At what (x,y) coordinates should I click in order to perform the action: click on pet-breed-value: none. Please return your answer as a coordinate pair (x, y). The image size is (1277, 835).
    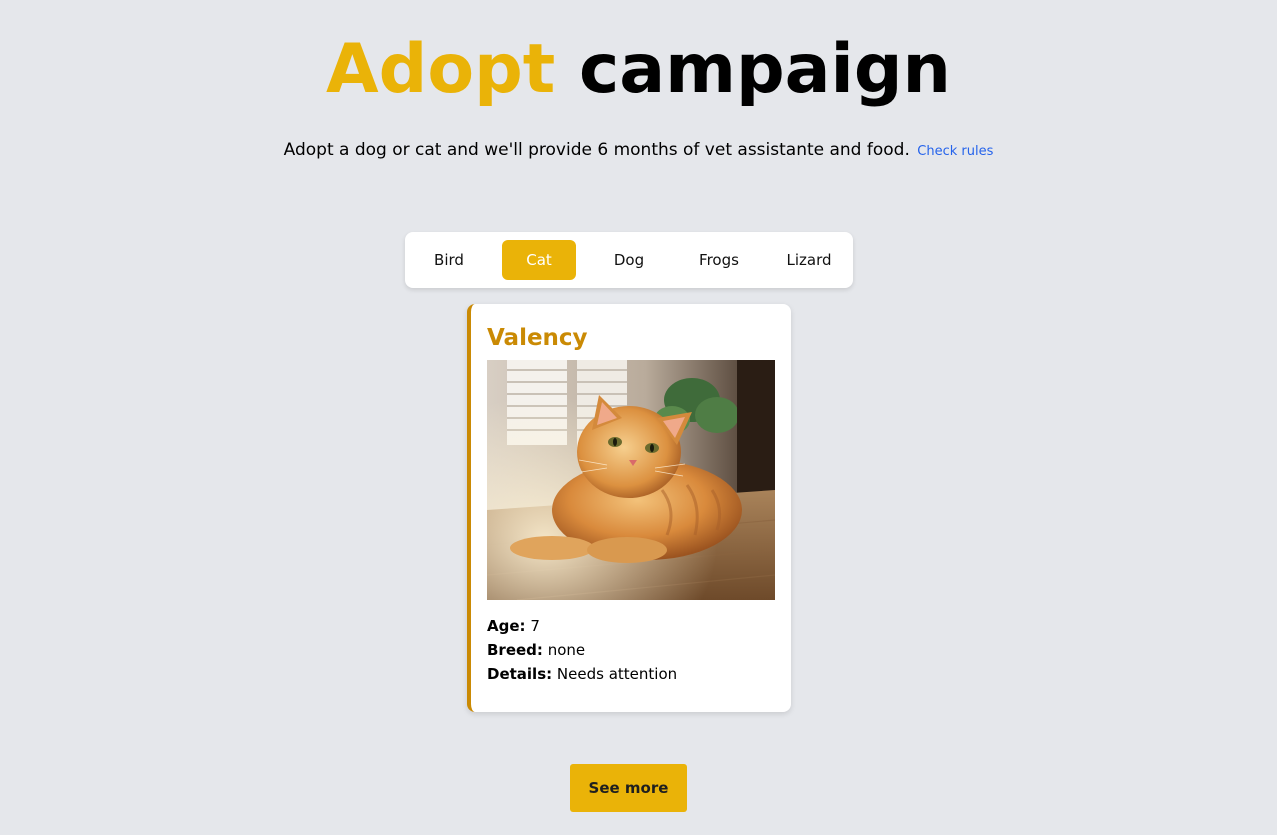
    Looking at the image, I should click on (566, 650).